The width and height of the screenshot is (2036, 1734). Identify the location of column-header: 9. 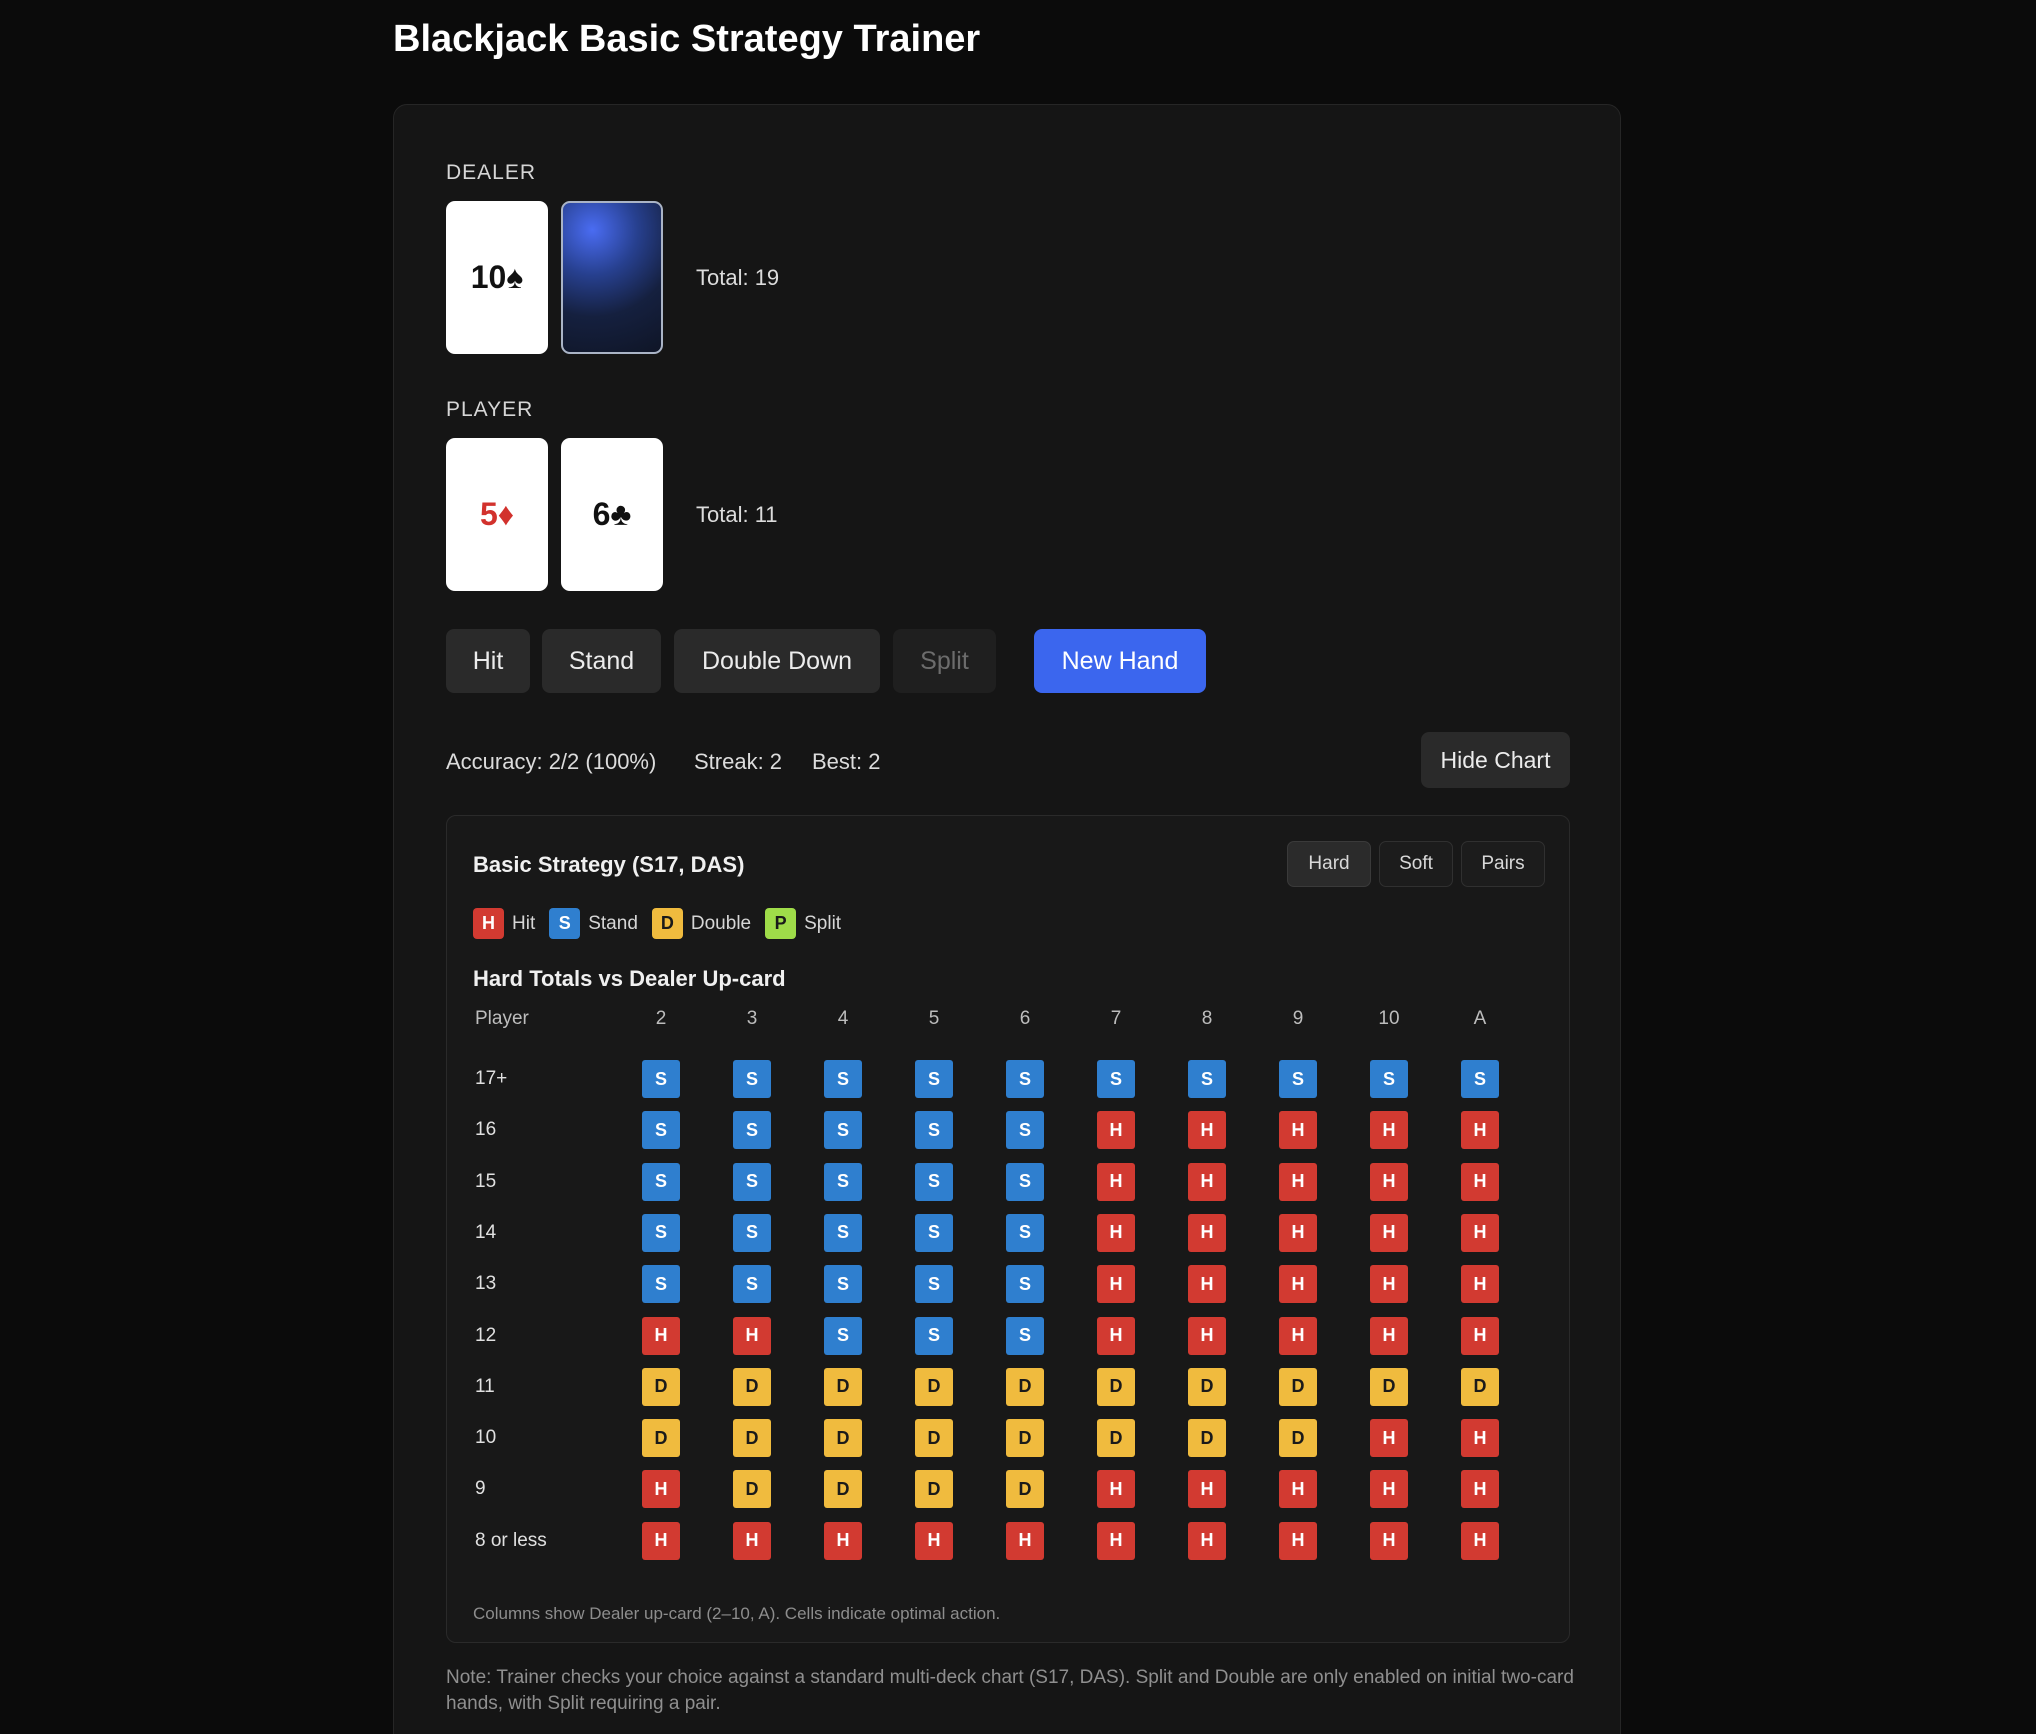
(1298, 1018).